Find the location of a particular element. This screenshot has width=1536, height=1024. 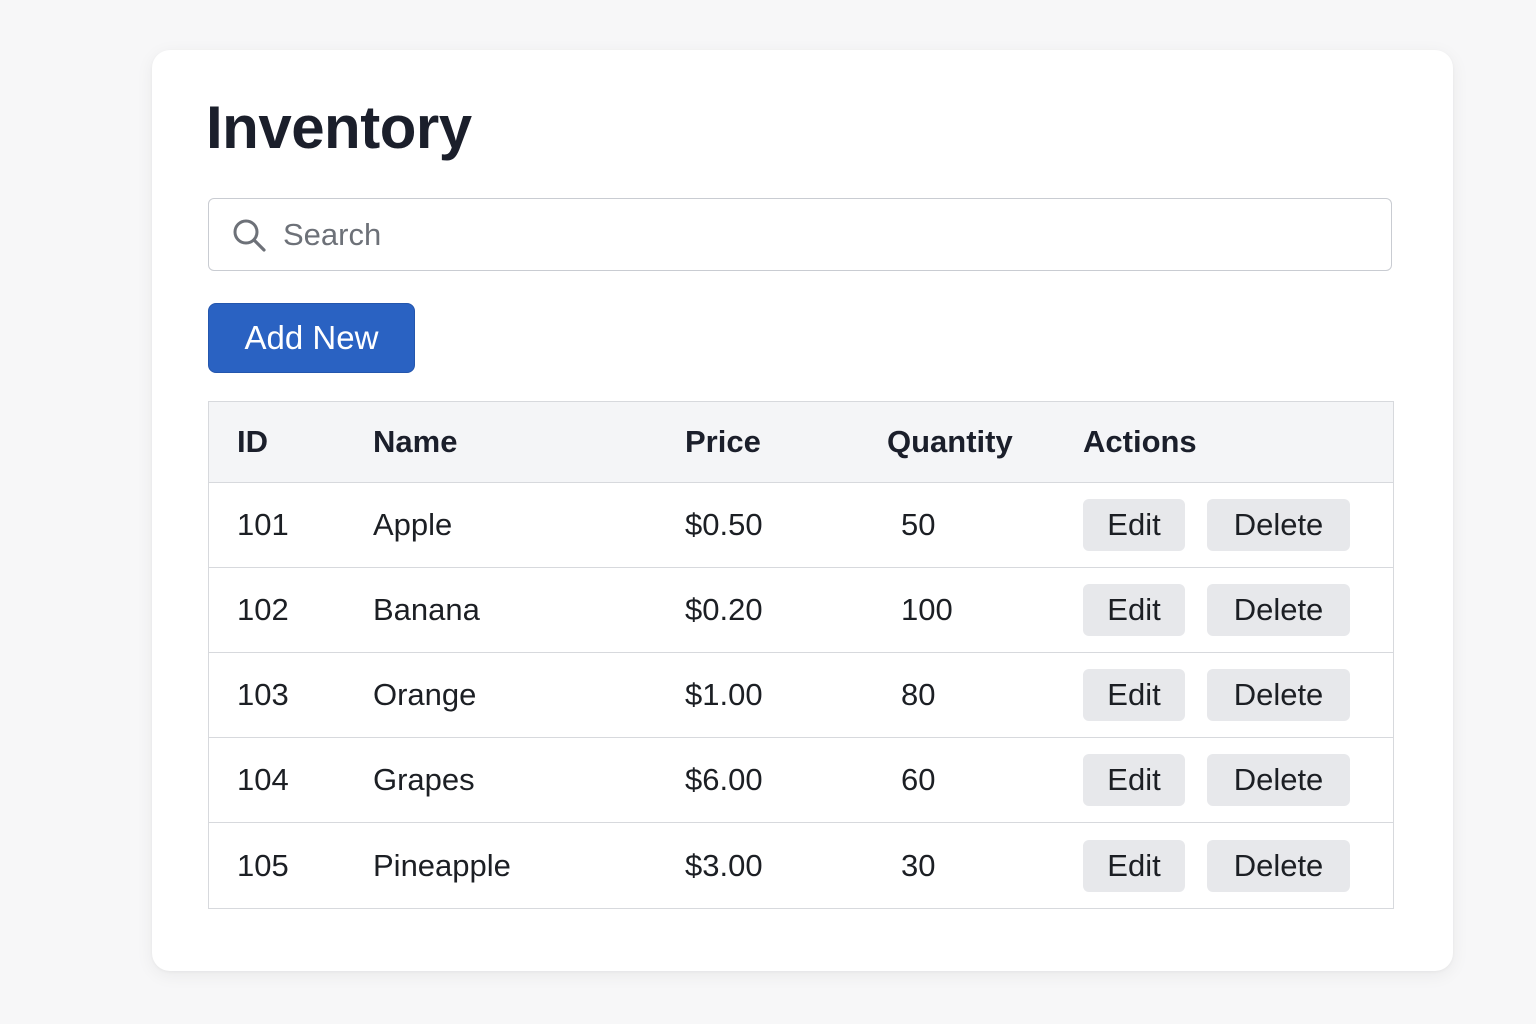

cell-id: 102 is located at coordinates (263, 609).